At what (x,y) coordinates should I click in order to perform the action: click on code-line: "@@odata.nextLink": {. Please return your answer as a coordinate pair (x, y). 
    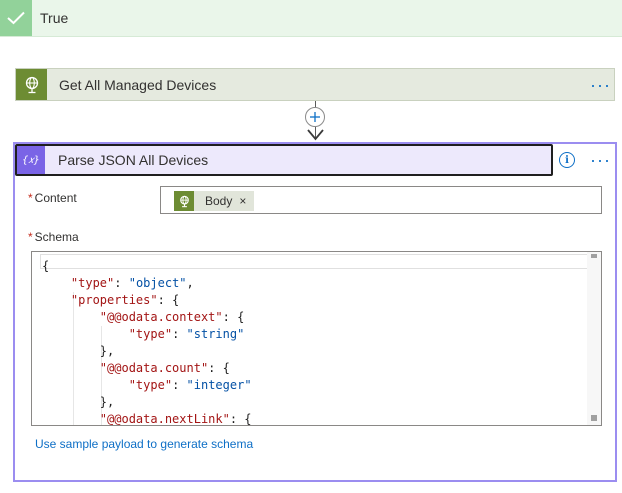
    Looking at the image, I should click on (175, 419).